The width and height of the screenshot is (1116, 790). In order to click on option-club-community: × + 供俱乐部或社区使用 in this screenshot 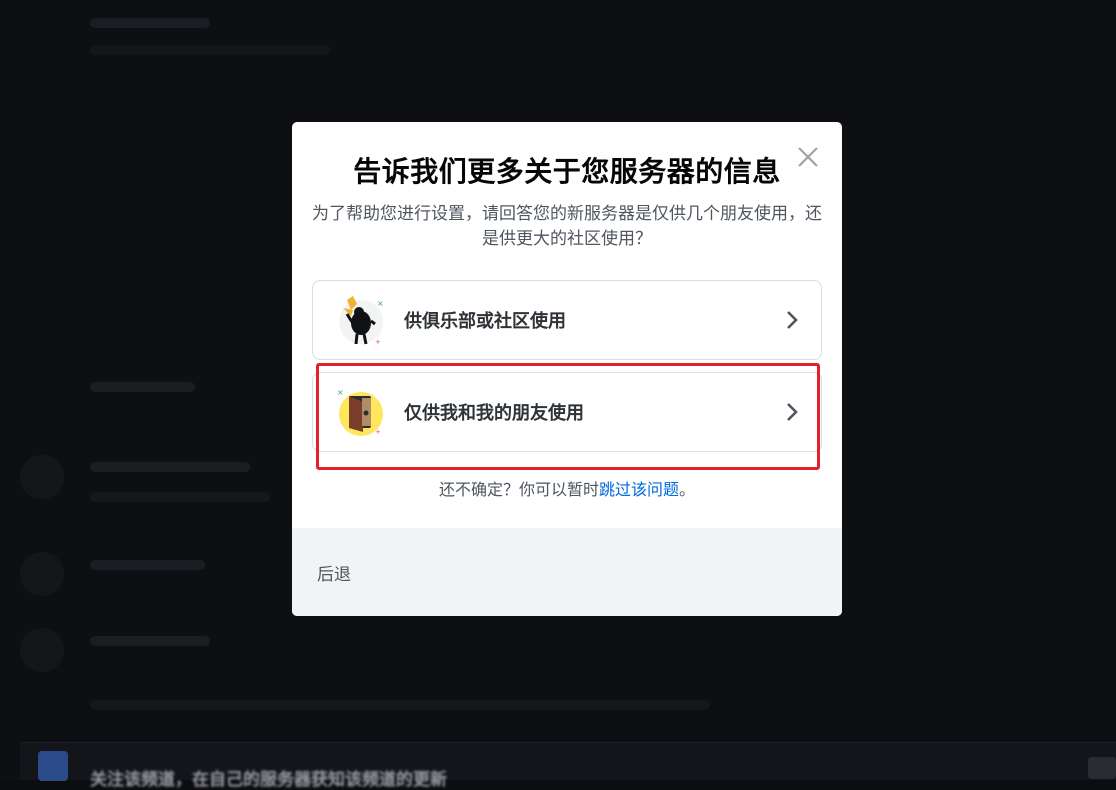, I will do `click(567, 320)`.